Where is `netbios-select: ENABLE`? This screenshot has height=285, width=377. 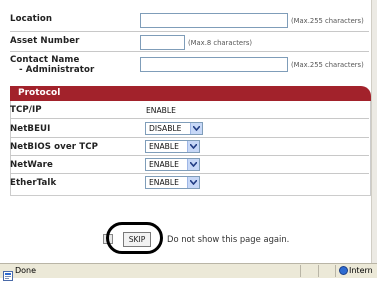
netbios-select: ENABLE is located at coordinates (172, 146).